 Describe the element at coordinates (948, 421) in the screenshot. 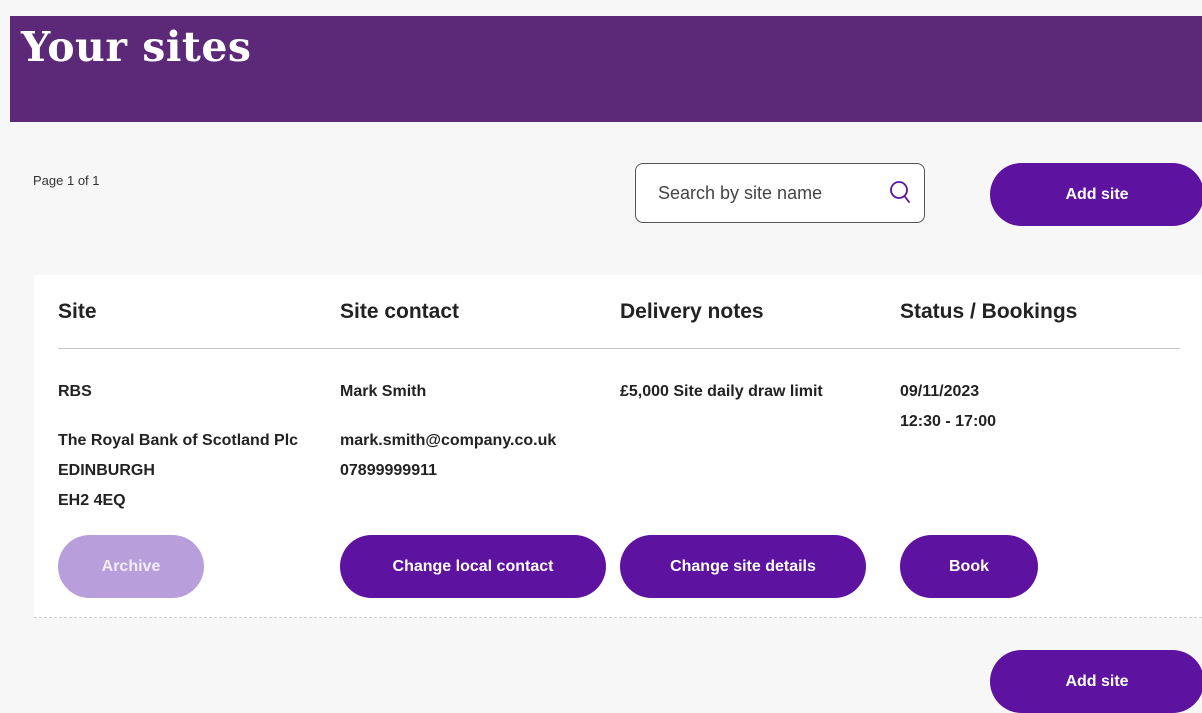

I see `booking-time: 12:30 - 17:00` at that location.